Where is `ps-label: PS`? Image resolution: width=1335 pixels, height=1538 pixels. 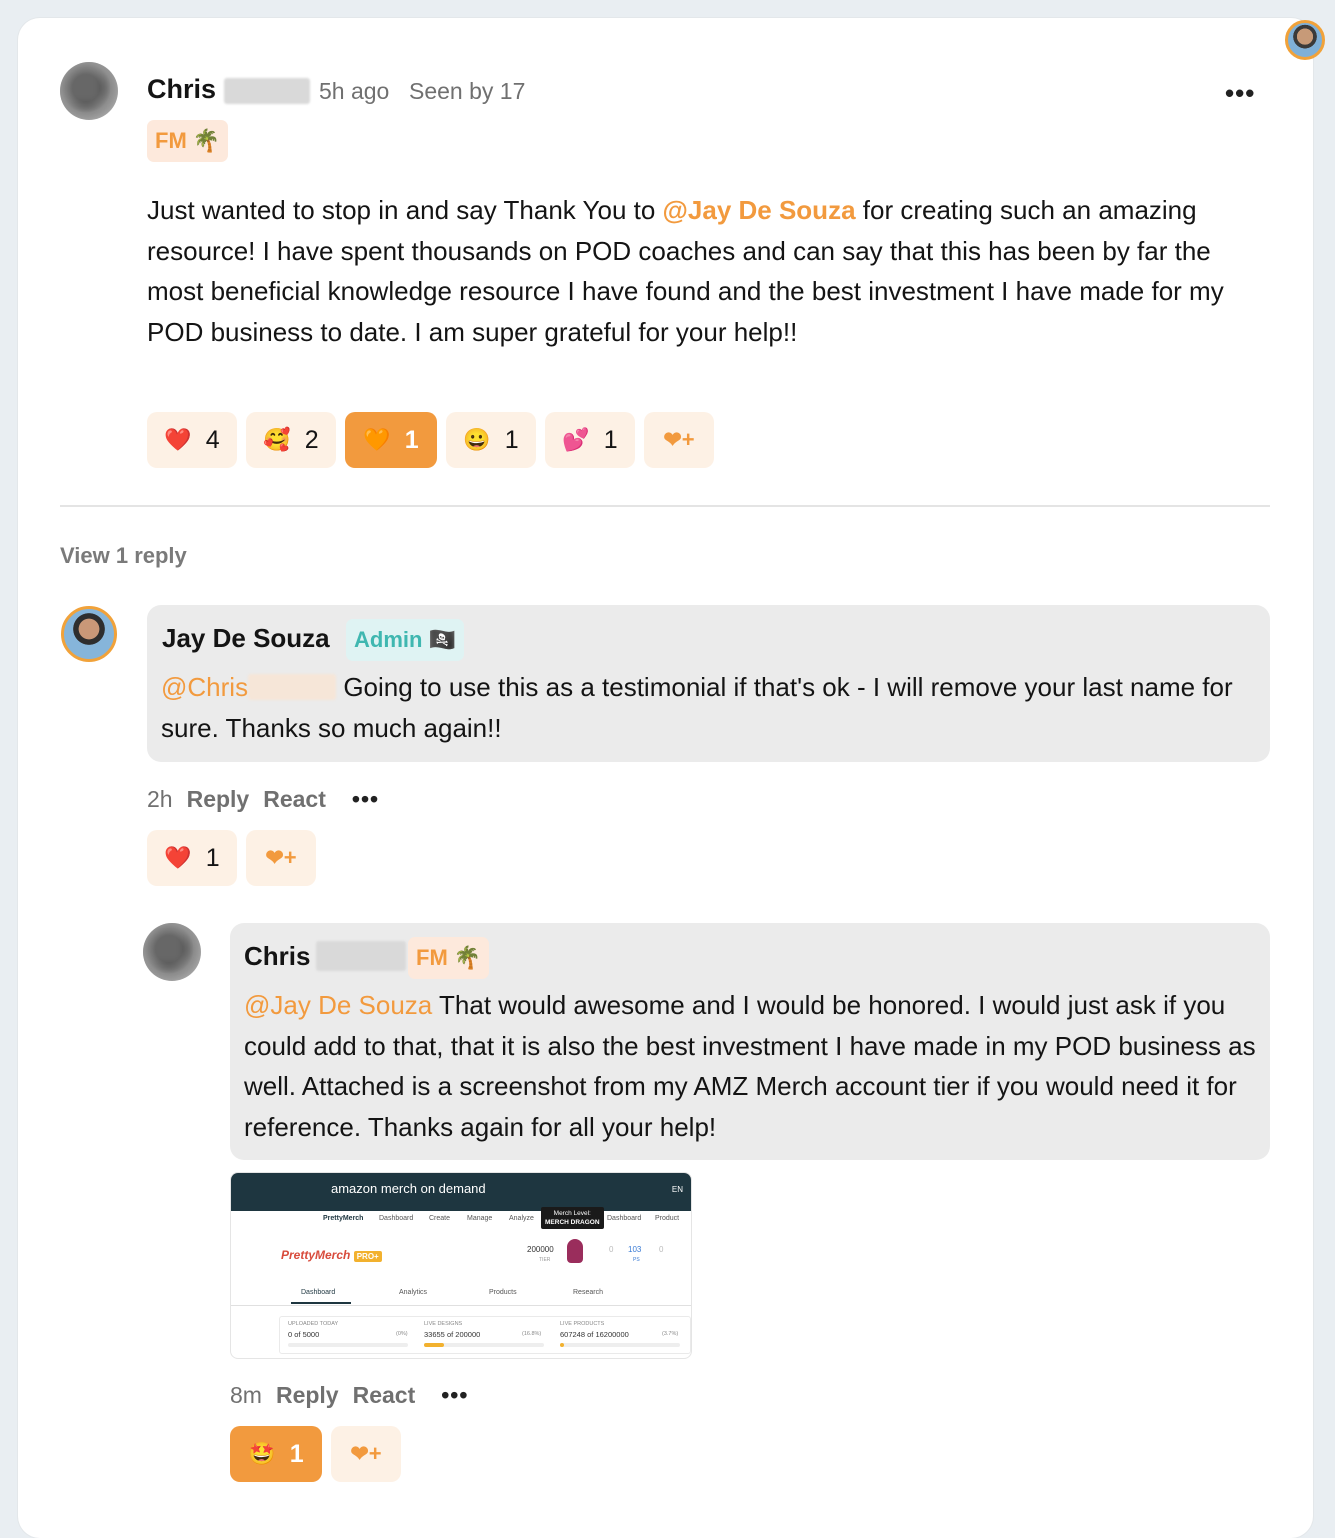
ps-label: PS is located at coordinates (636, 1260).